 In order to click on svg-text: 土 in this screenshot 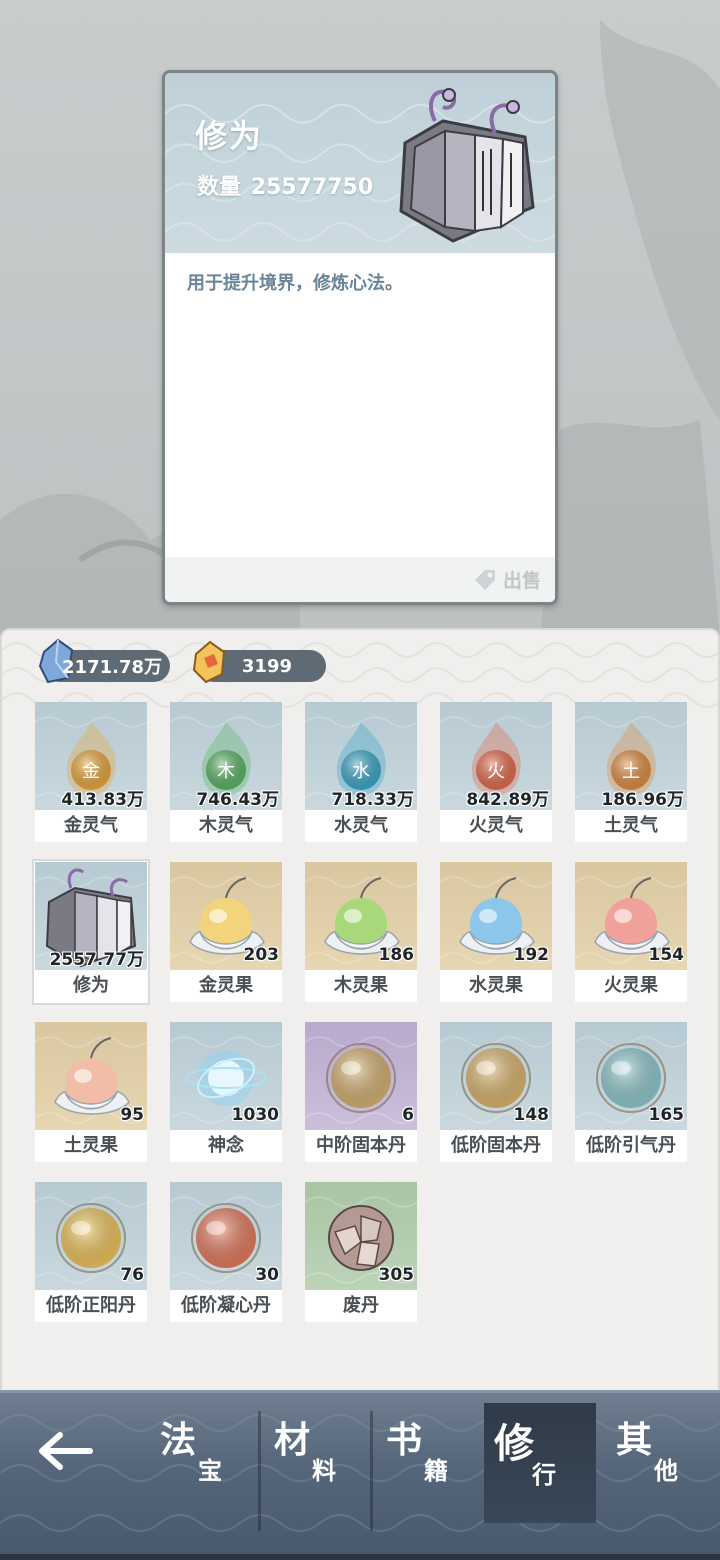, I will do `click(631, 771)`.